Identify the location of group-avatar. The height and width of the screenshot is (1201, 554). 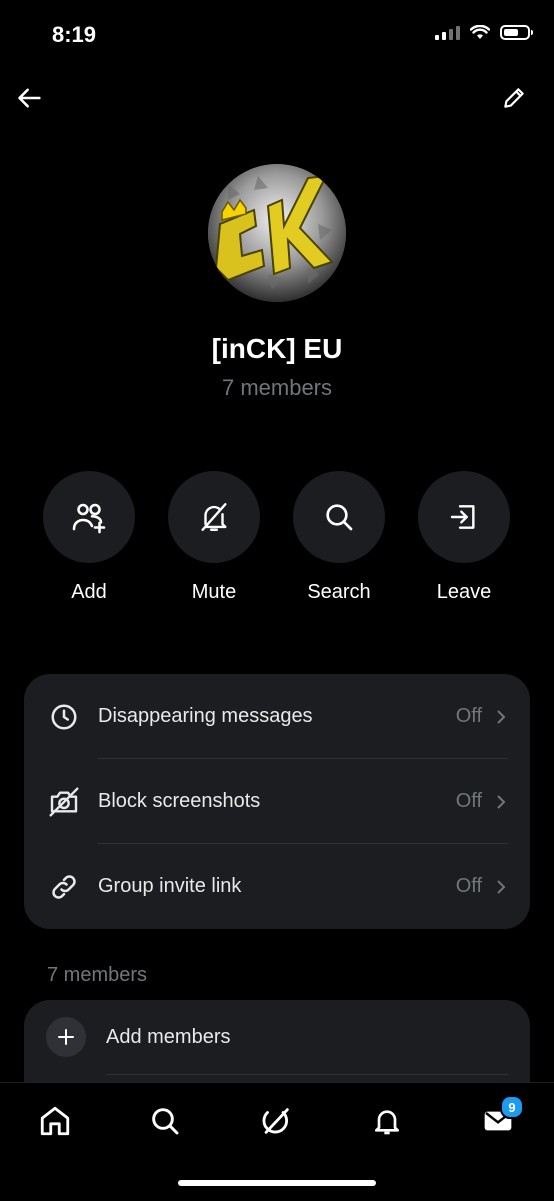
(277, 233).